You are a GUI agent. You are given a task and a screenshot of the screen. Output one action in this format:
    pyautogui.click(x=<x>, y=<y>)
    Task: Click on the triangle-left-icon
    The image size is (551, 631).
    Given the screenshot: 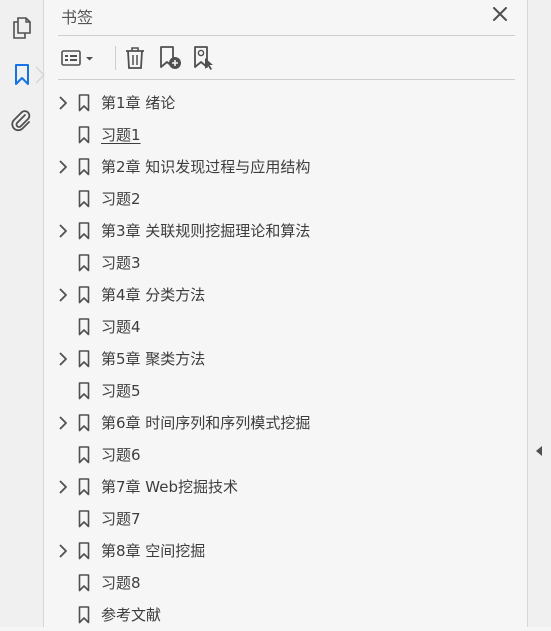 What is the action you would take?
    pyautogui.click(x=539, y=451)
    